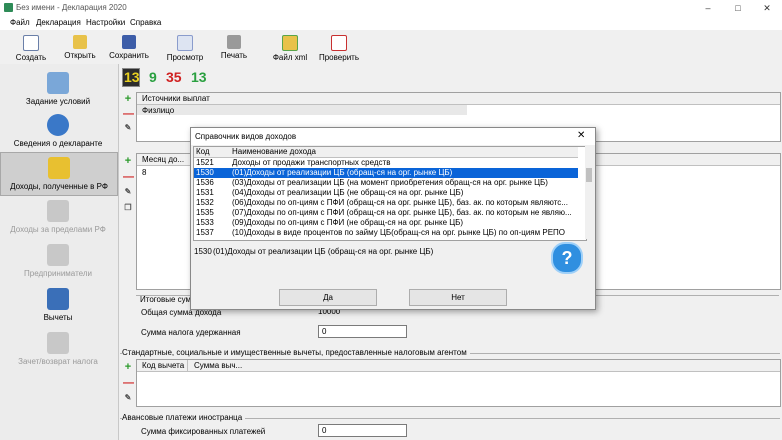  Describe the element at coordinates (128, 99) in the screenshot. I see `add-source-icon: +` at that location.